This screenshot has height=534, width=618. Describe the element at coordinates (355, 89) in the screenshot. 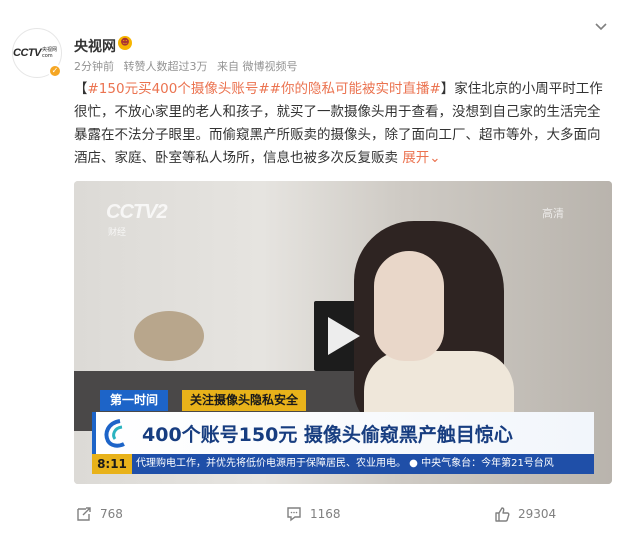

I see `hashtag-link: #你的隐私可能被实时直播#` at that location.